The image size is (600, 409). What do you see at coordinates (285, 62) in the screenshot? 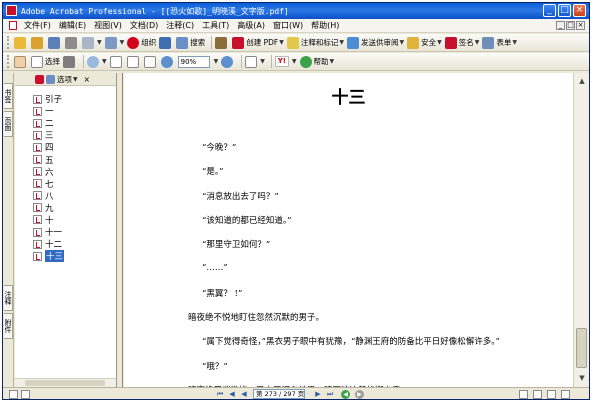
I see `yahoo-toolbar-button: Y! ▼` at bounding box center [285, 62].